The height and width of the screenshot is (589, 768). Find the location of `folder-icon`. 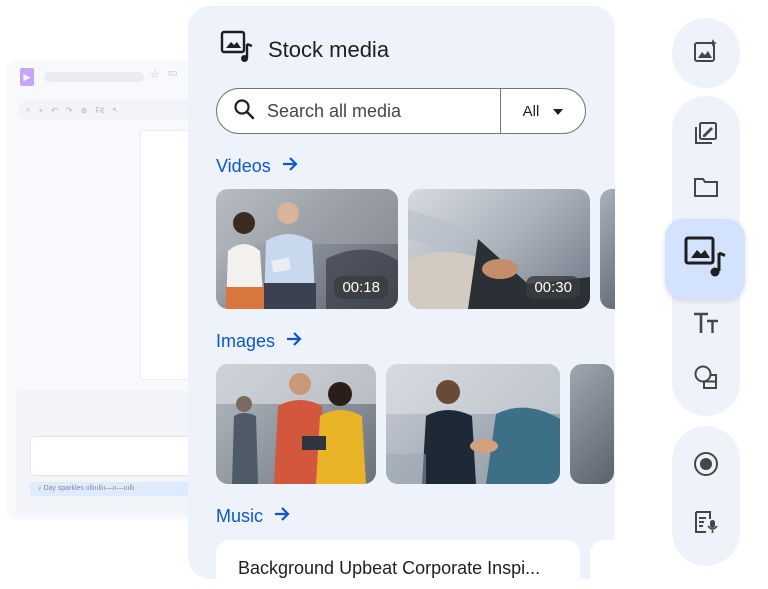

folder-icon is located at coordinates (706, 189).